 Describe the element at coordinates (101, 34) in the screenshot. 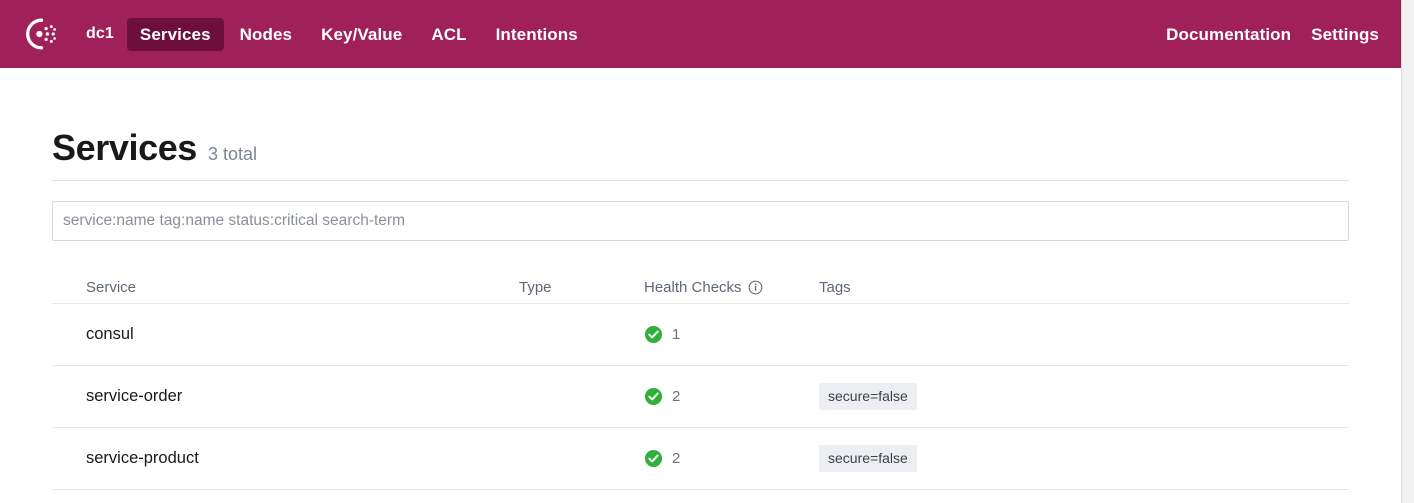

I see `nav-datacenter-selector: dc1` at that location.